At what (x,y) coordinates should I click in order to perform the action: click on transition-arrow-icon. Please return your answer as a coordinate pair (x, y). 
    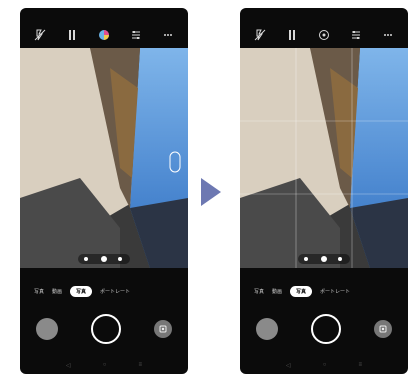
    Looking at the image, I should click on (211, 192).